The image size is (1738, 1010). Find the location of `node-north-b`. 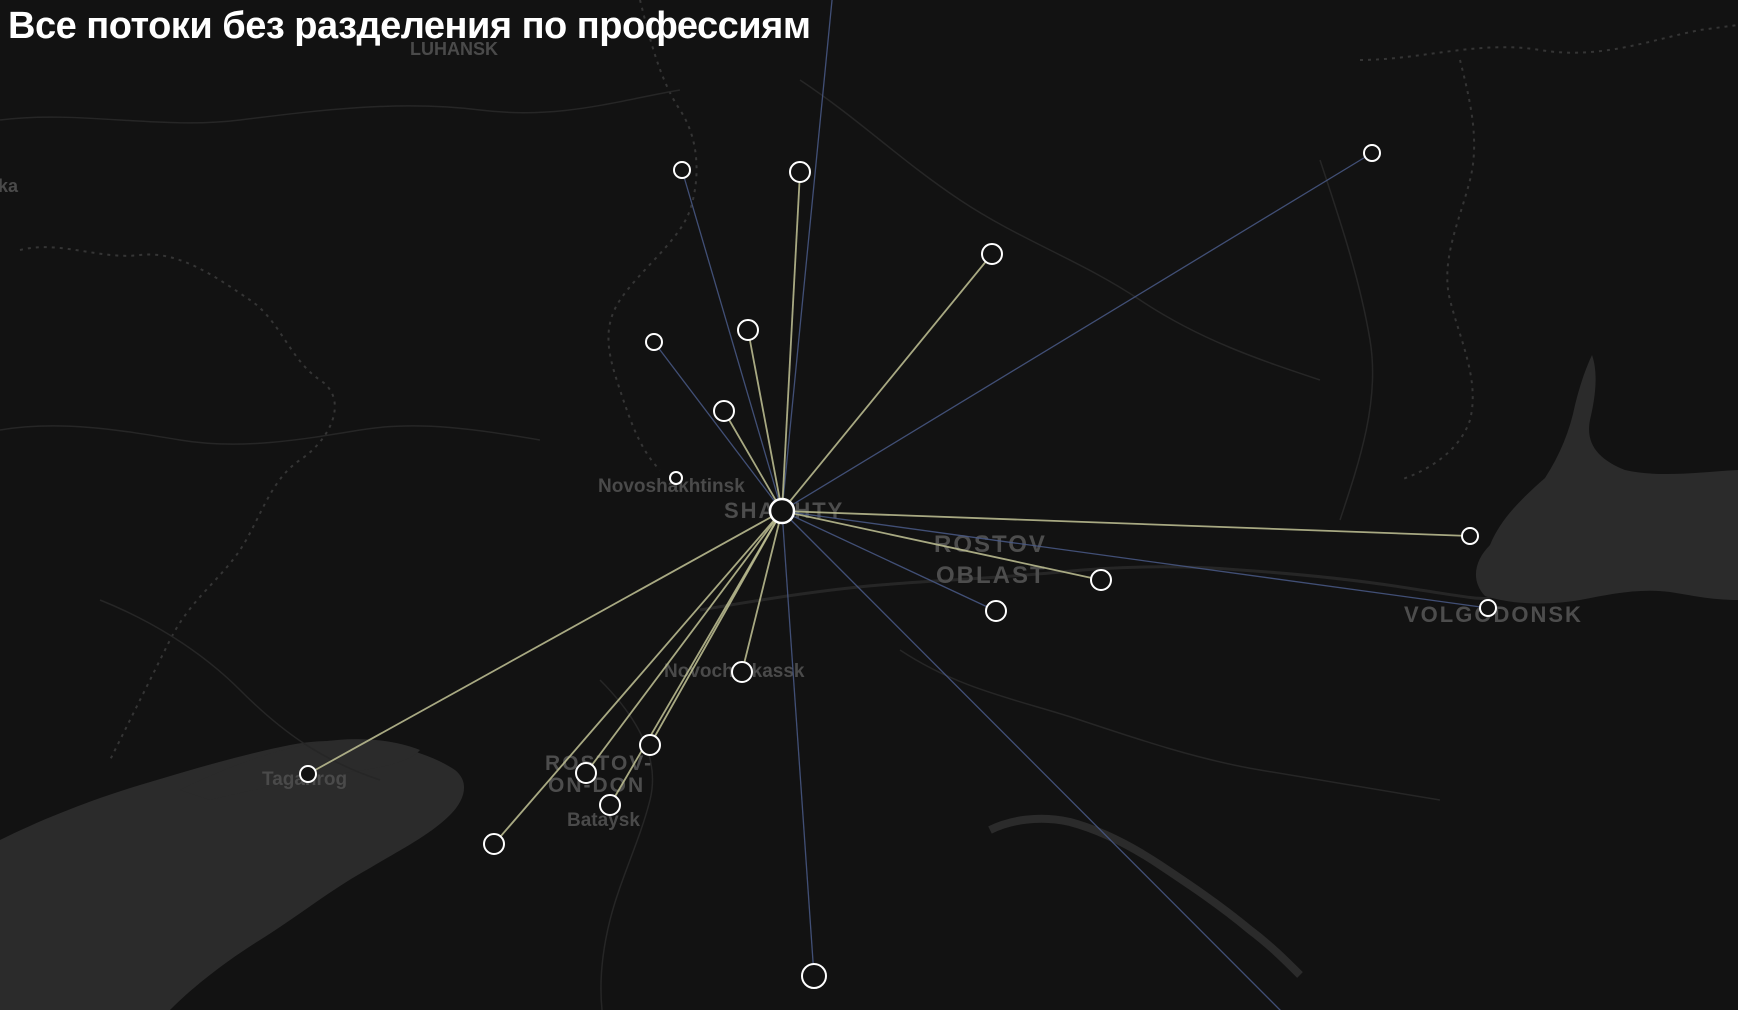

node-north-b is located at coordinates (682, 170).